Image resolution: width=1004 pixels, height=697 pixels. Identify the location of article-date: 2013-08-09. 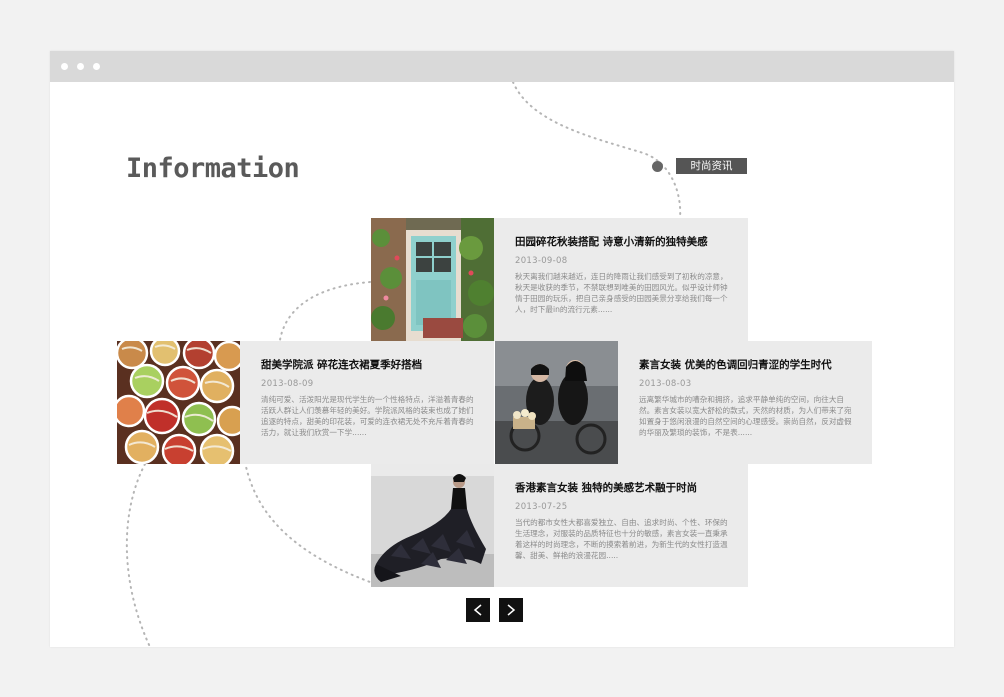
(287, 384).